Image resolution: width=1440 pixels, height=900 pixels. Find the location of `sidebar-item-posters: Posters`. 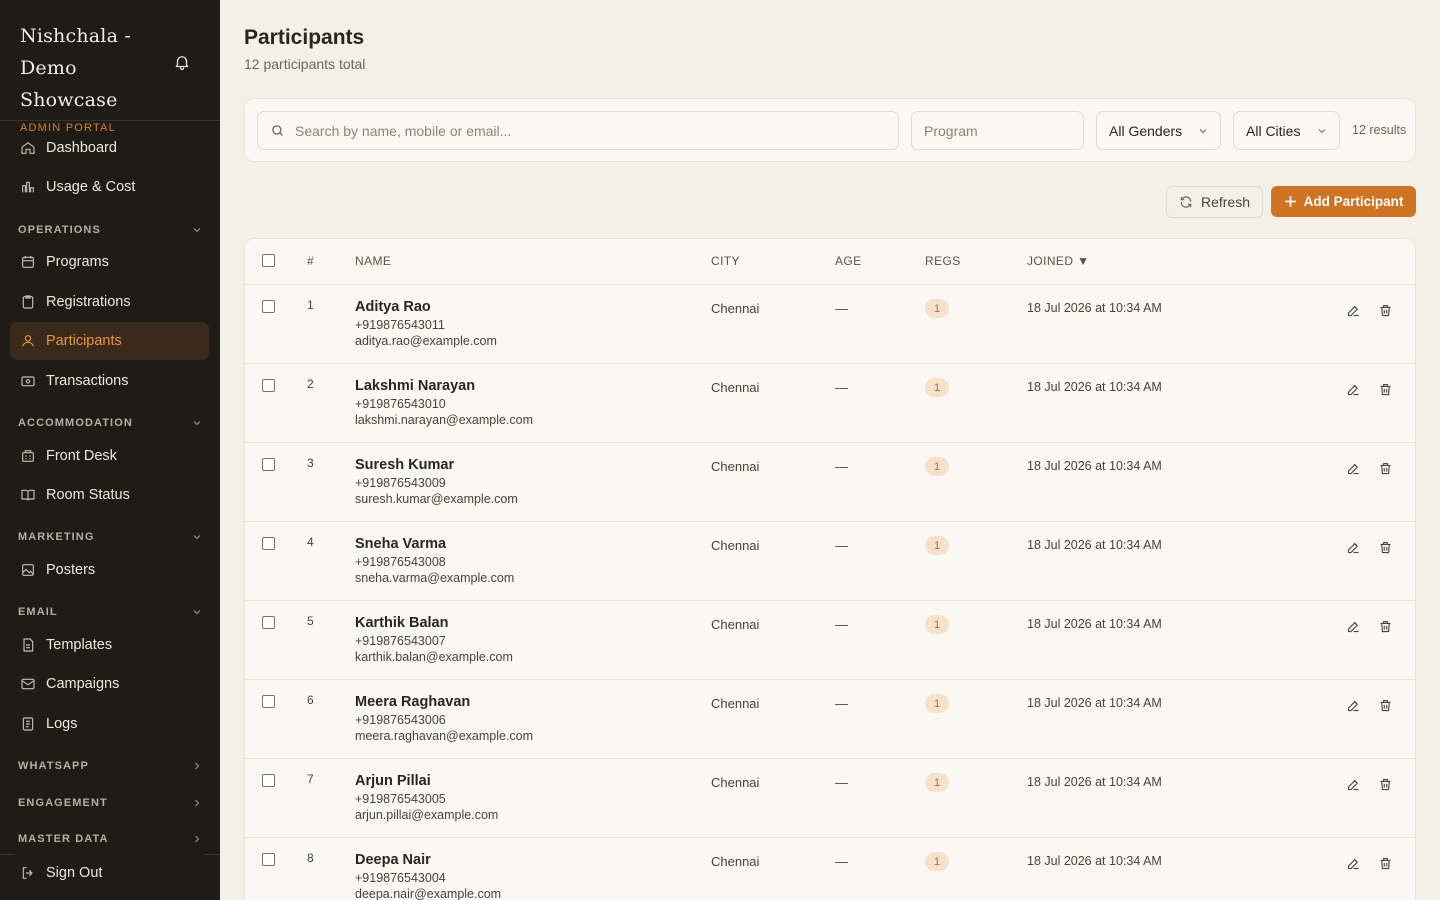

sidebar-item-posters: Posters is located at coordinates (109, 570).